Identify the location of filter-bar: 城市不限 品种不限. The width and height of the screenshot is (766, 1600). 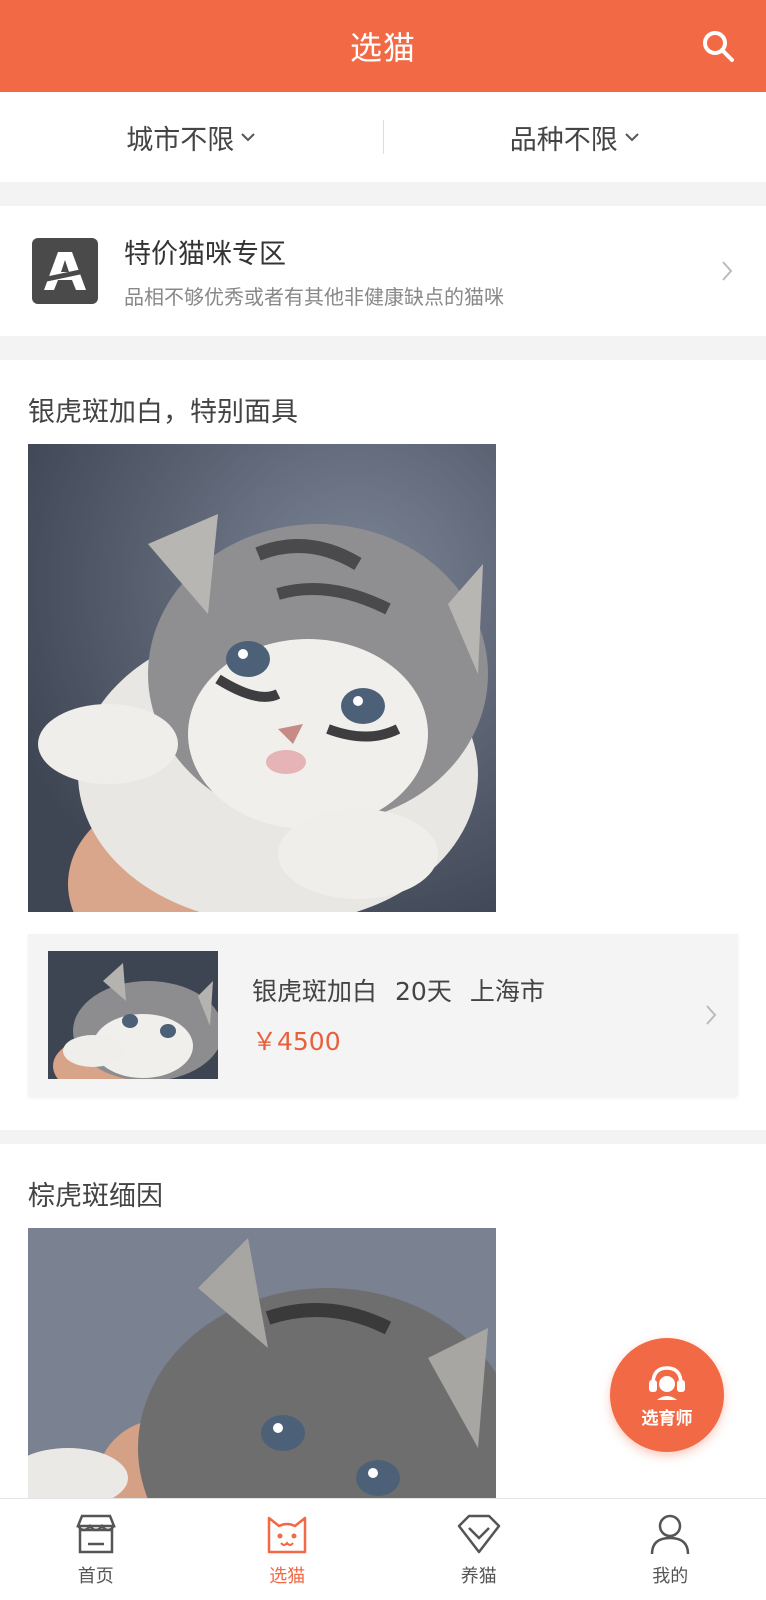
(383, 137).